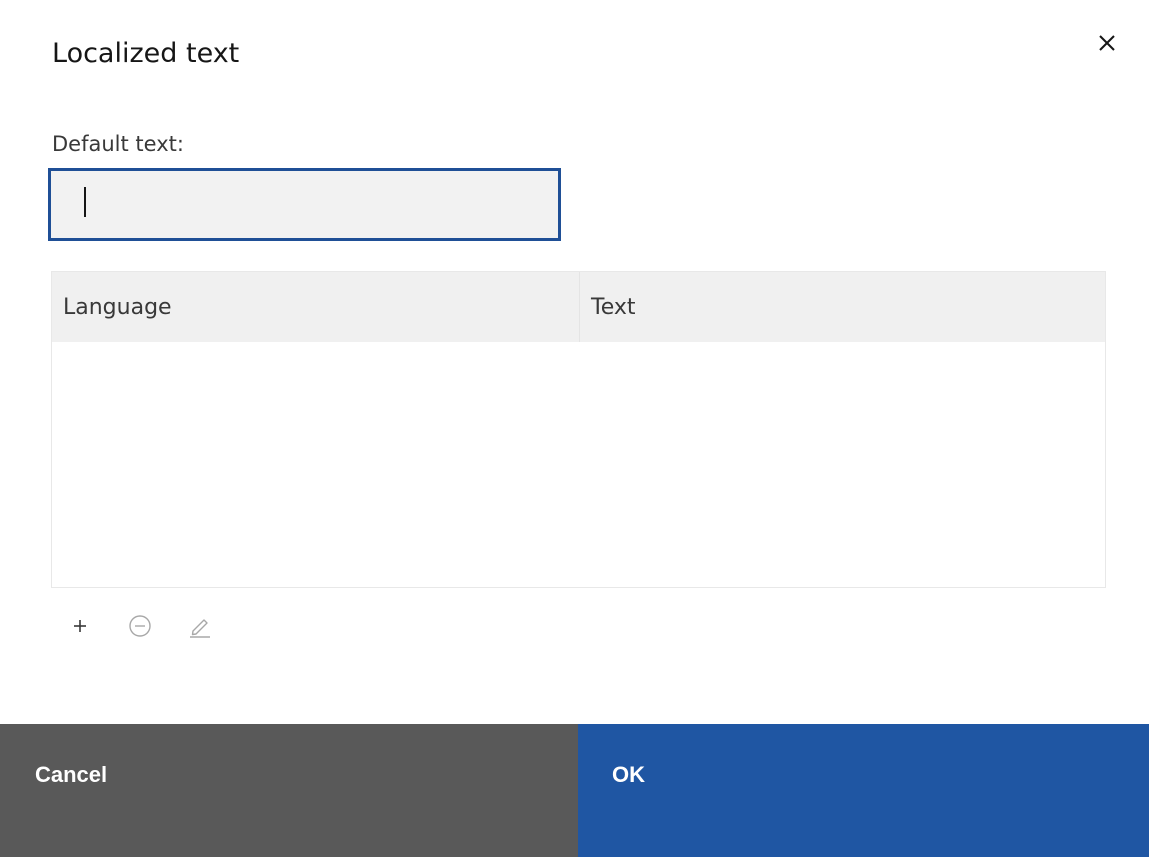 The image size is (1149, 857). What do you see at coordinates (304, 204) in the screenshot?
I see `default-text-input` at bounding box center [304, 204].